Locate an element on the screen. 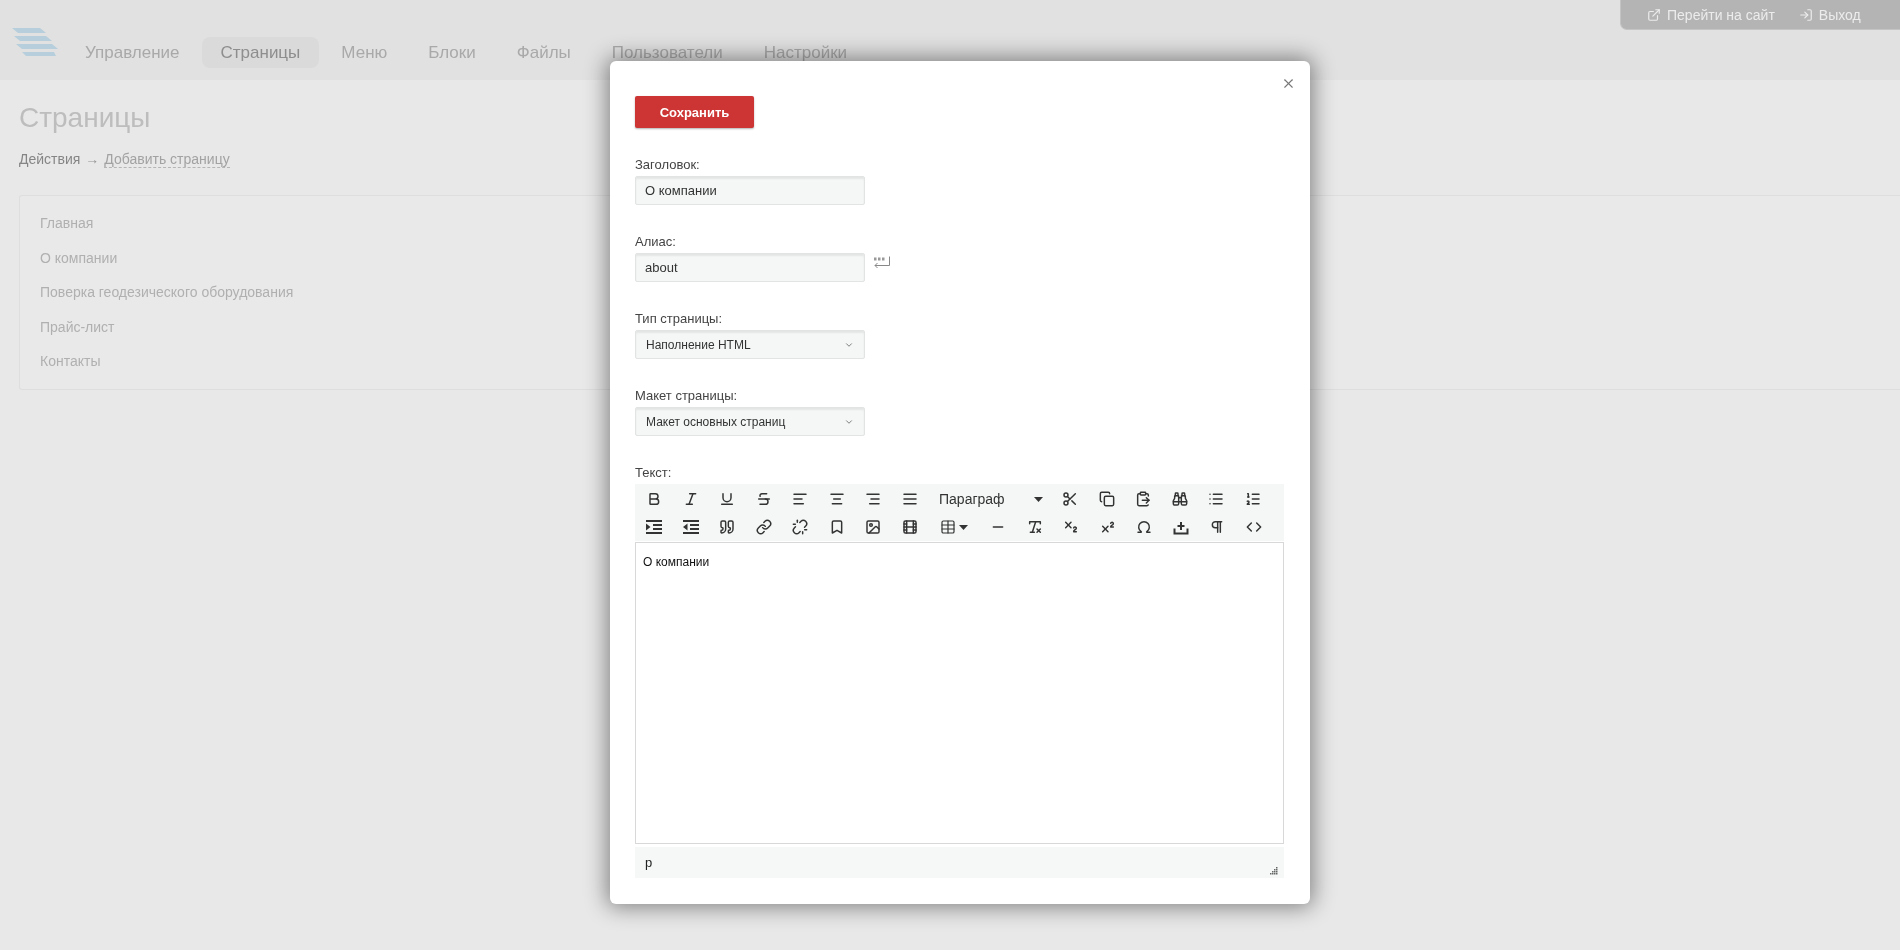 The height and width of the screenshot is (950, 1900). nav-tab: Управление is located at coordinates (132, 52).